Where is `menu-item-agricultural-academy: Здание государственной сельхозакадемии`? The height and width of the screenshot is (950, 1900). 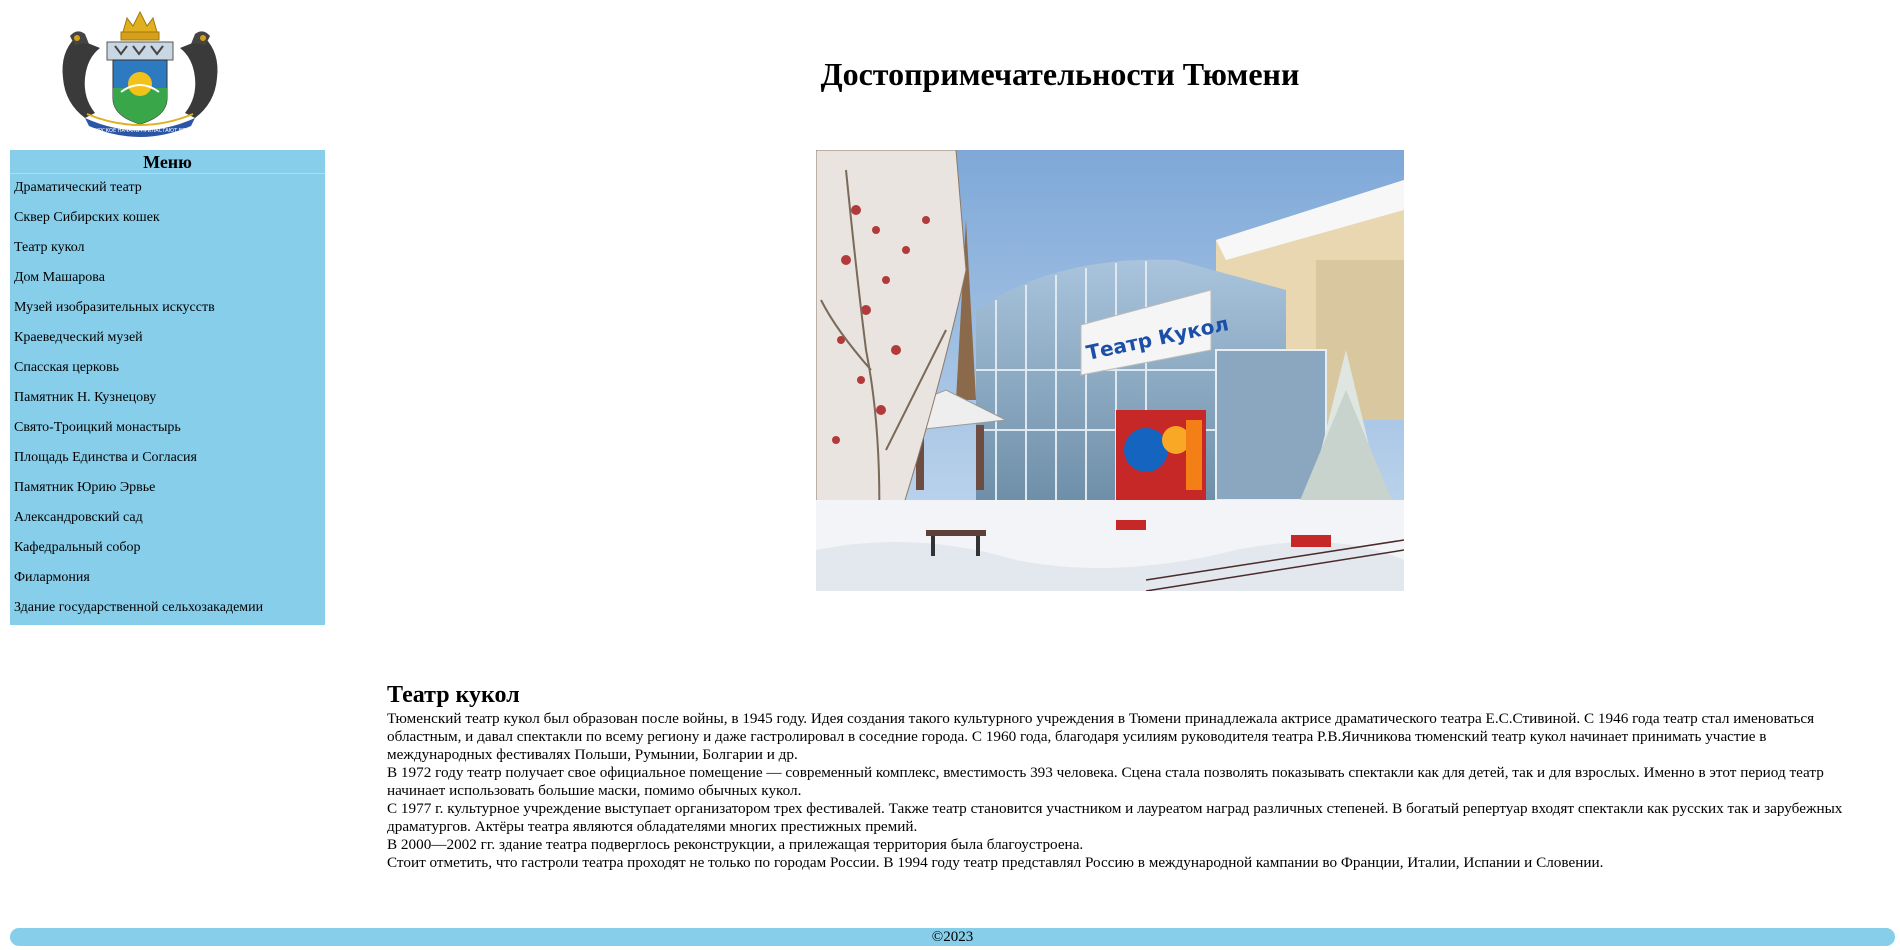
menu-item-agricultural-academy: Здание государственной сельхозакадемии is located at coordinates (167, 609).